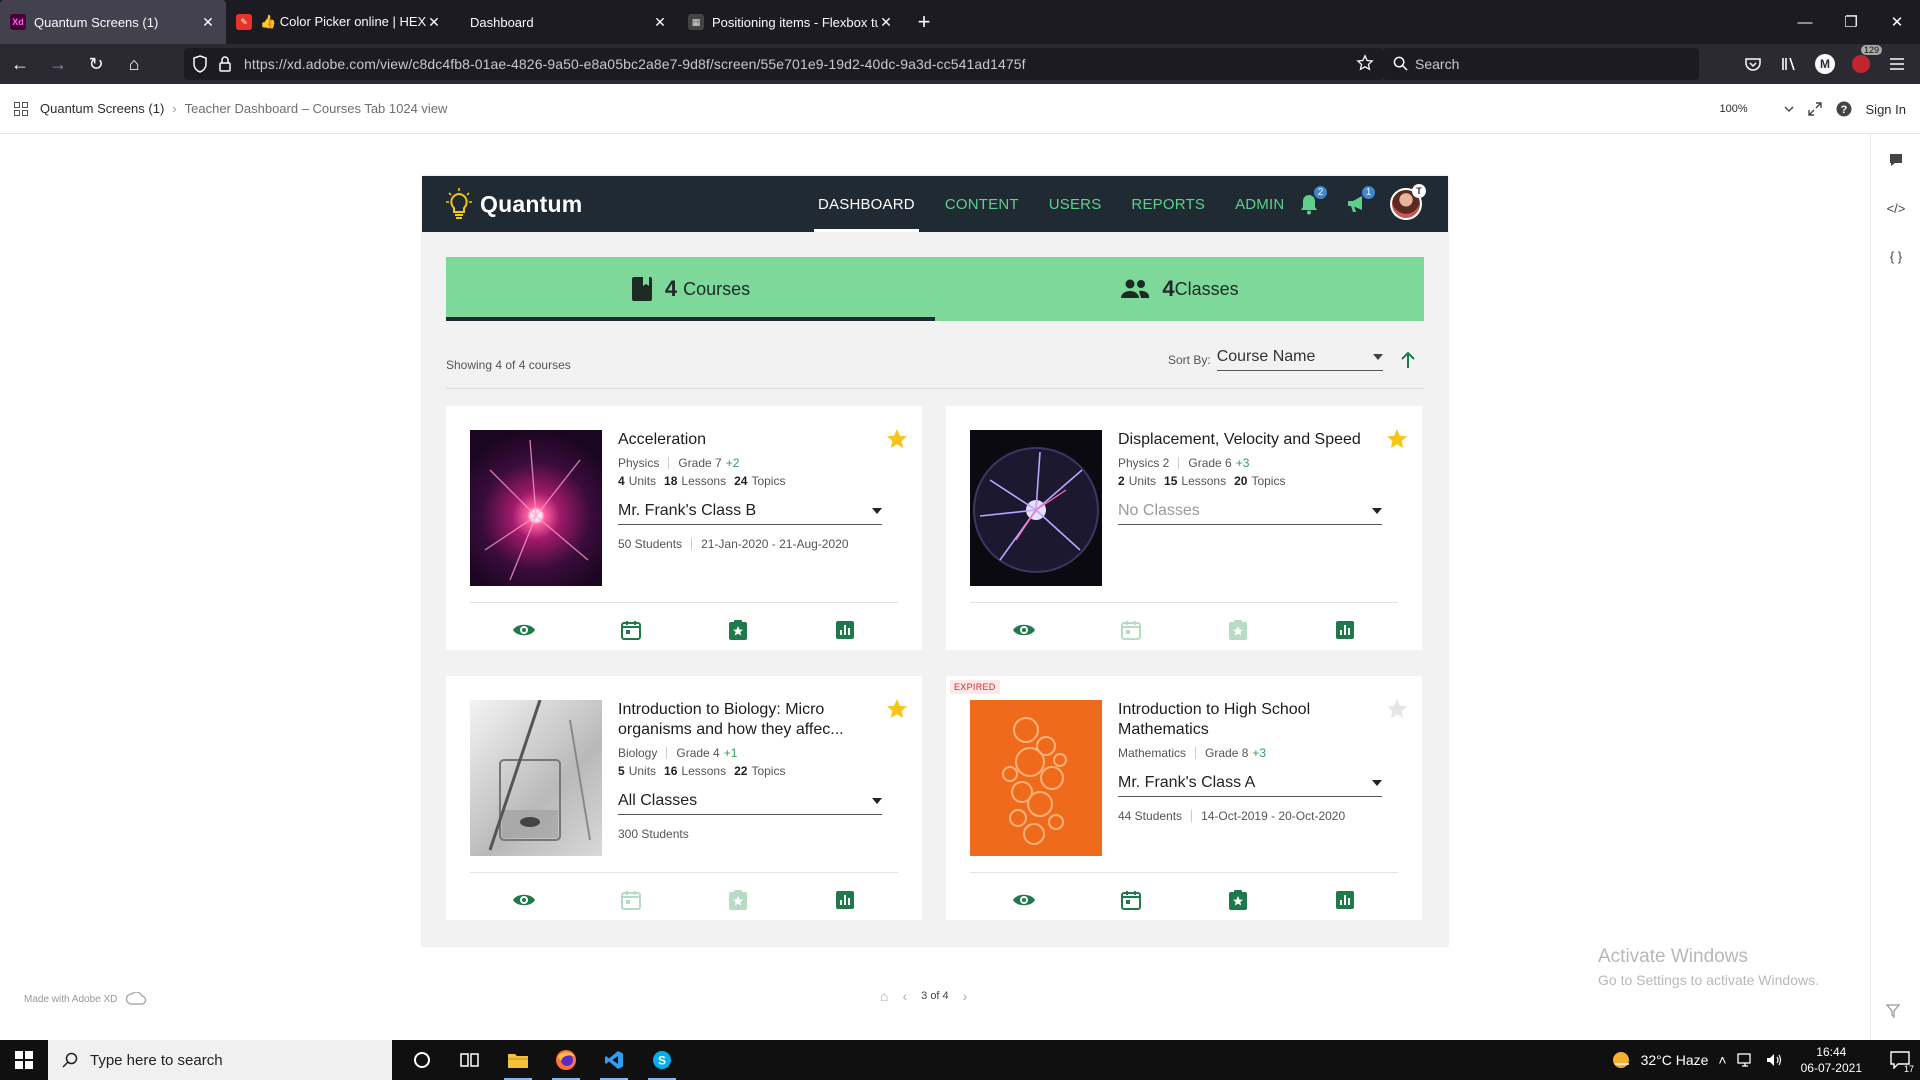 The width and height of the screenshot is (1920, 1080). I want to click on cortana-icon, so click(422, 1060).